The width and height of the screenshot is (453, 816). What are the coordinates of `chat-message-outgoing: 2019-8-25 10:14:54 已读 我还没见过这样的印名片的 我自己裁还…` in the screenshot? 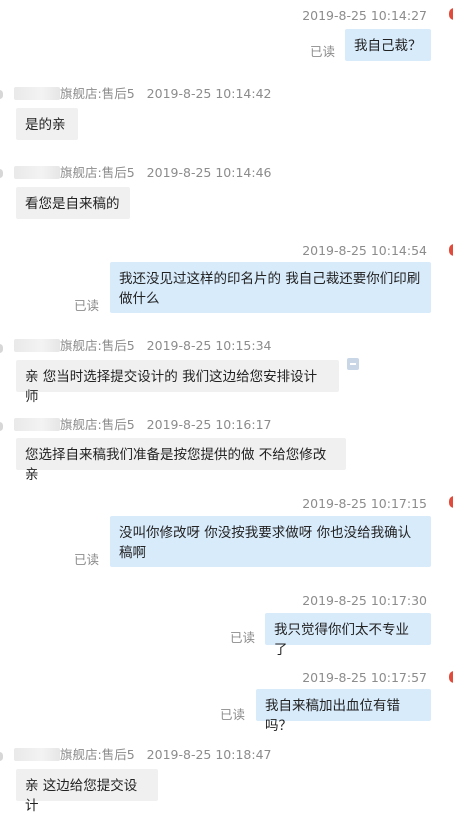 It's located at (226, 281).